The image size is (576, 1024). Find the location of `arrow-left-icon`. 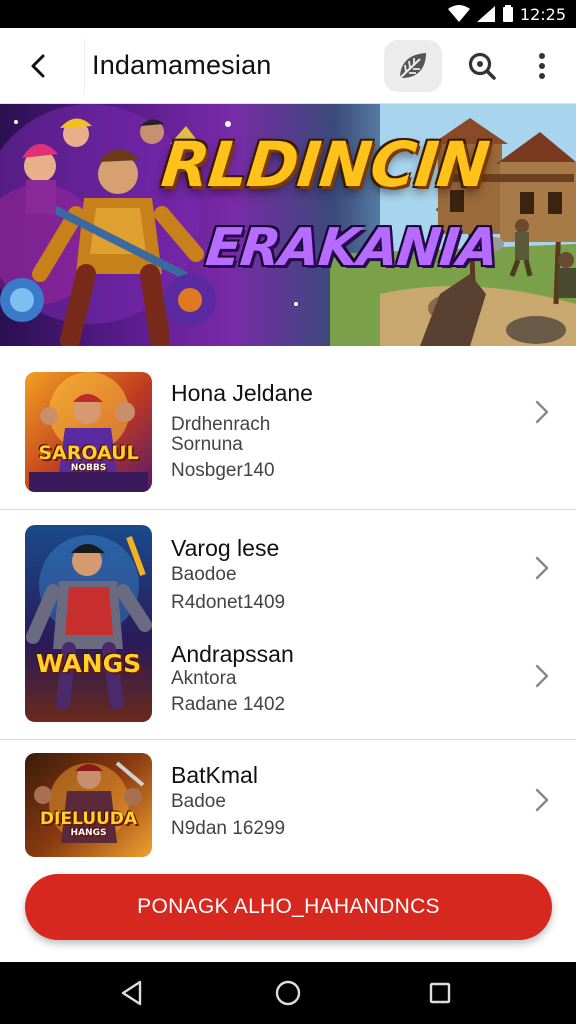

arrow-left-icon is located at coordinates (38, 66).